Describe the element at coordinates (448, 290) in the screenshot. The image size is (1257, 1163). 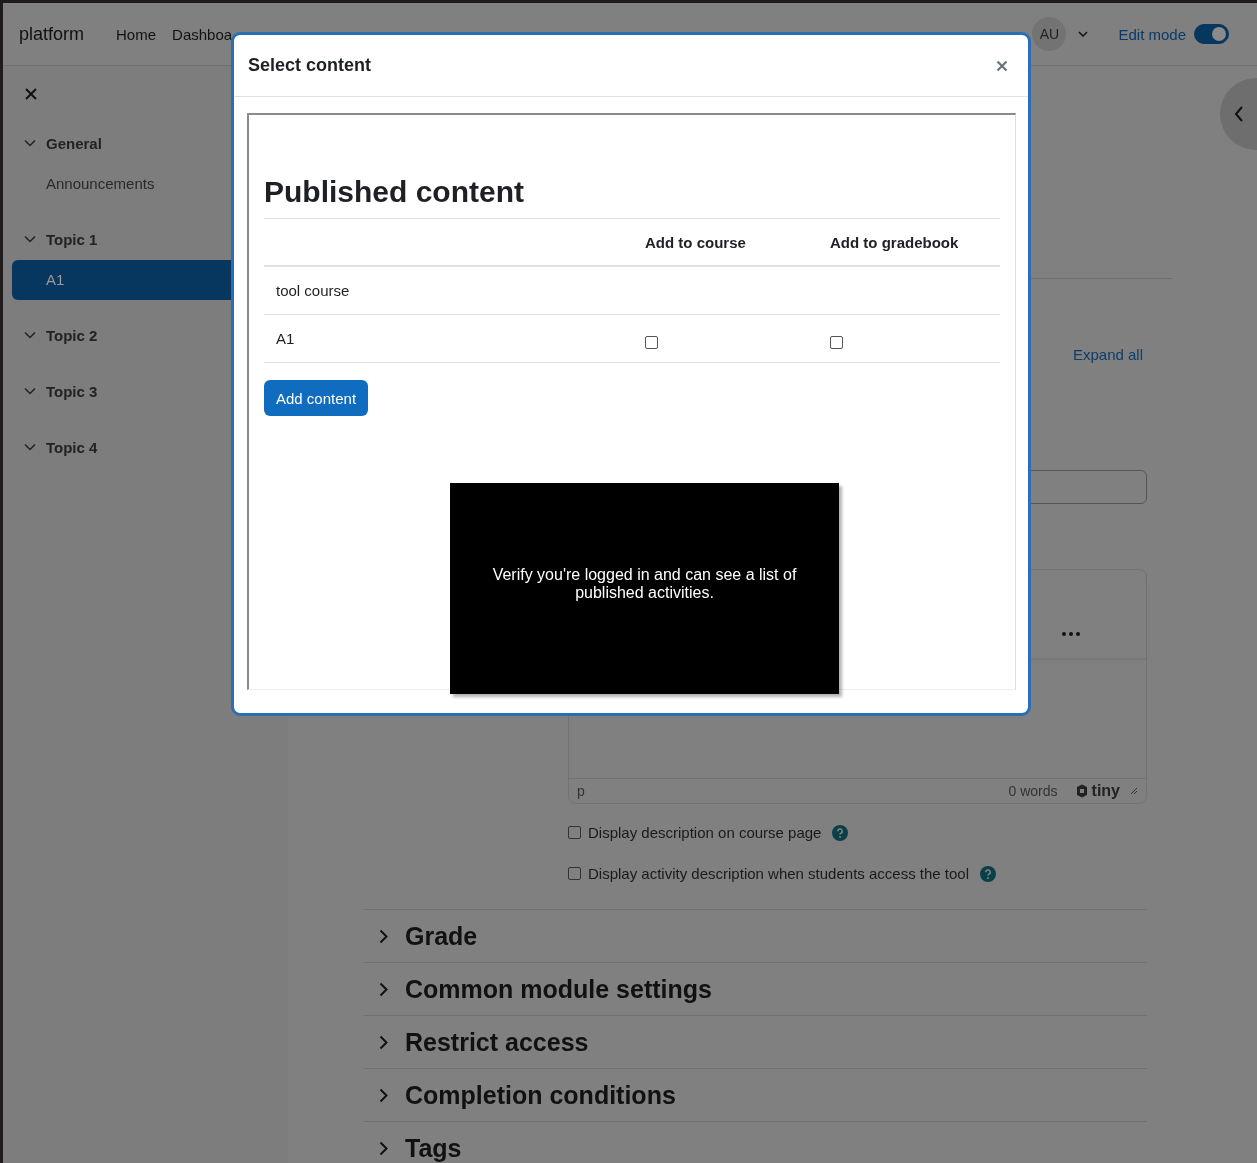
I see `table-cell: tool course` at that location.